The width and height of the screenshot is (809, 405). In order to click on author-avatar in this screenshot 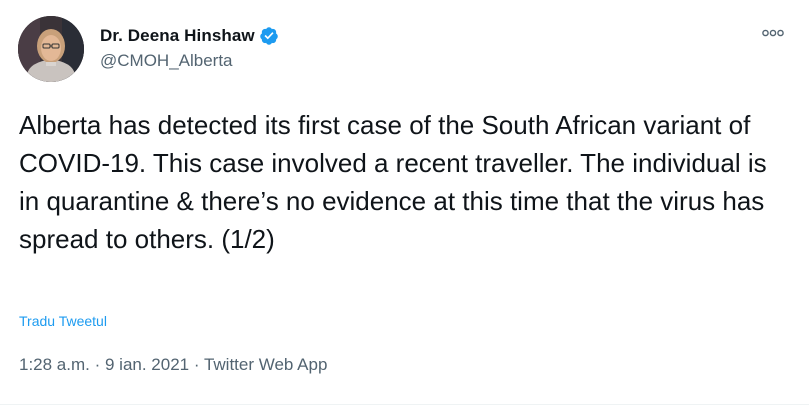, I will do `click(51, 49)`.